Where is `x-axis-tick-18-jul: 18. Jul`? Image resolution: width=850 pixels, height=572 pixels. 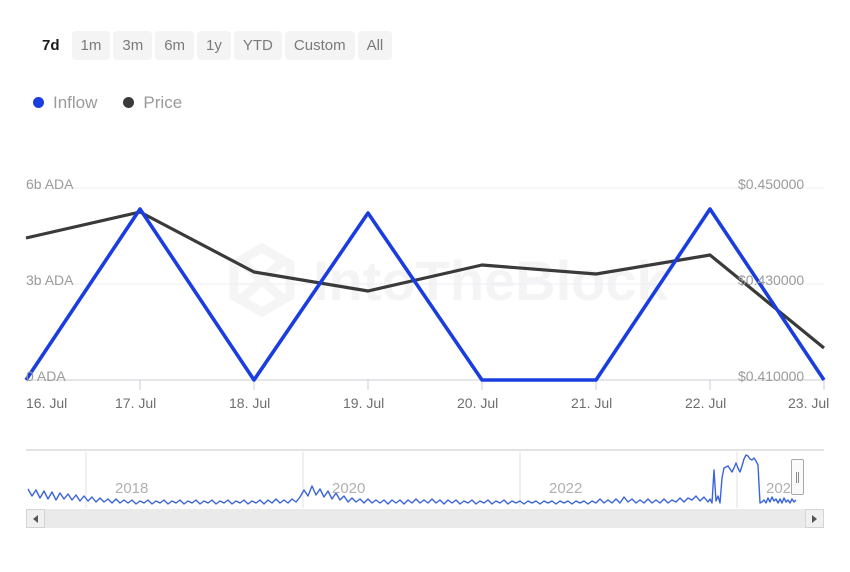
x-axis-tick-18-jul: 18. Jul is located at coordinates (250, 403).